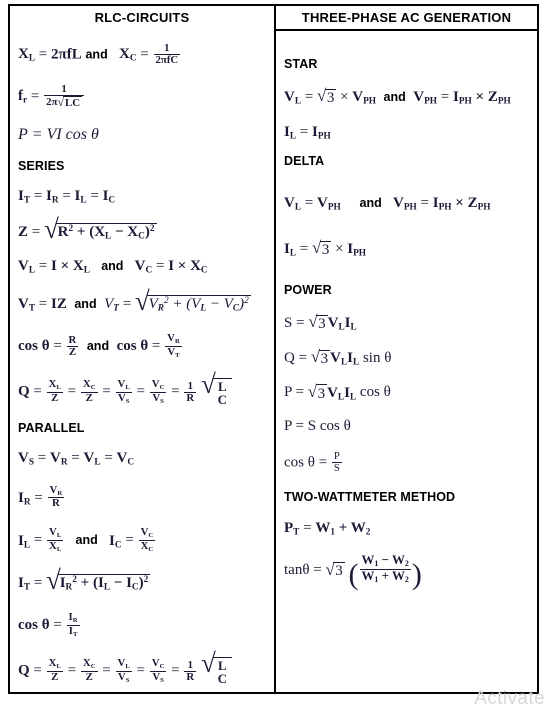  I want to click on fraction-one-over-2pifc: 1 2πfC, so click(167, 54).